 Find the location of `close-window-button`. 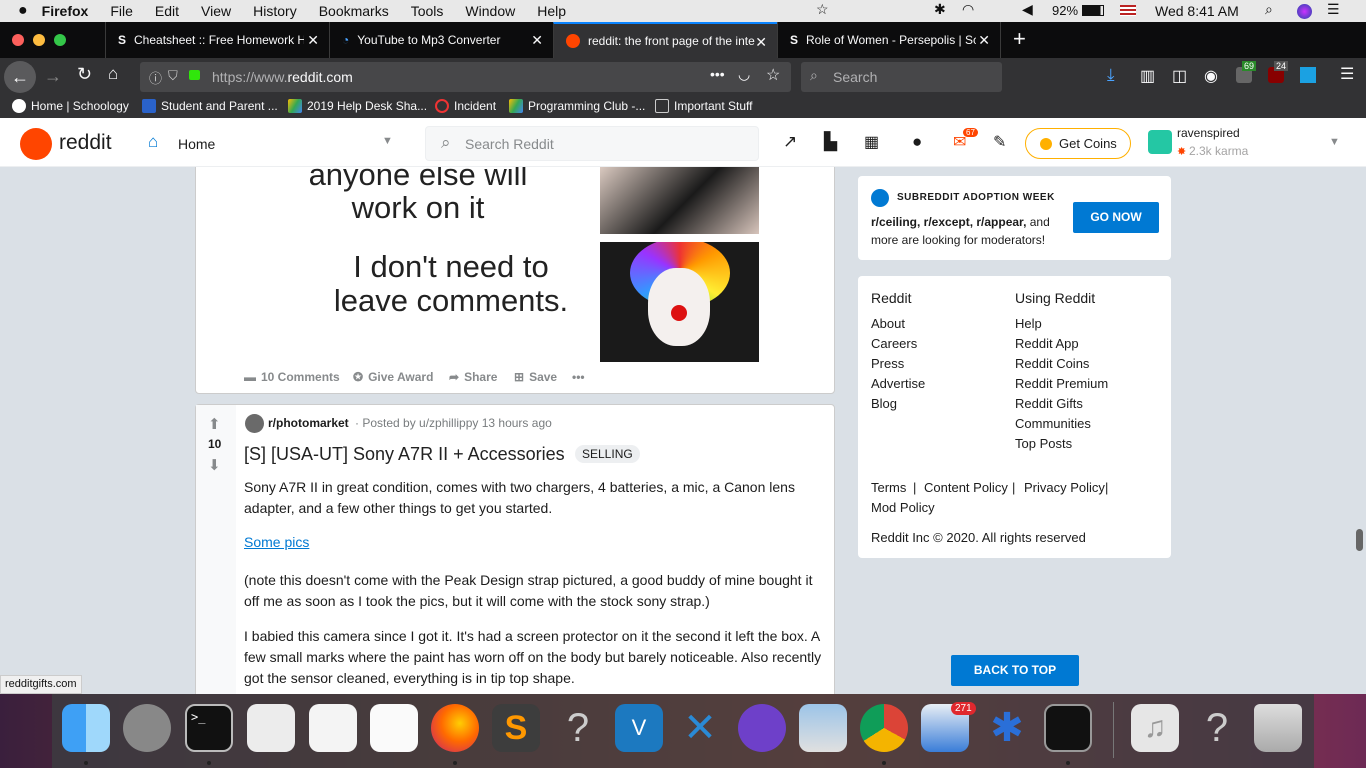

close-window-button is located at coordinates (18, 40).